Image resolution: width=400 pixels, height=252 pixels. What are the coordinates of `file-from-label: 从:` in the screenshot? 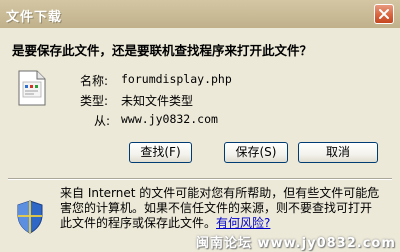 It's located at (102, 121).